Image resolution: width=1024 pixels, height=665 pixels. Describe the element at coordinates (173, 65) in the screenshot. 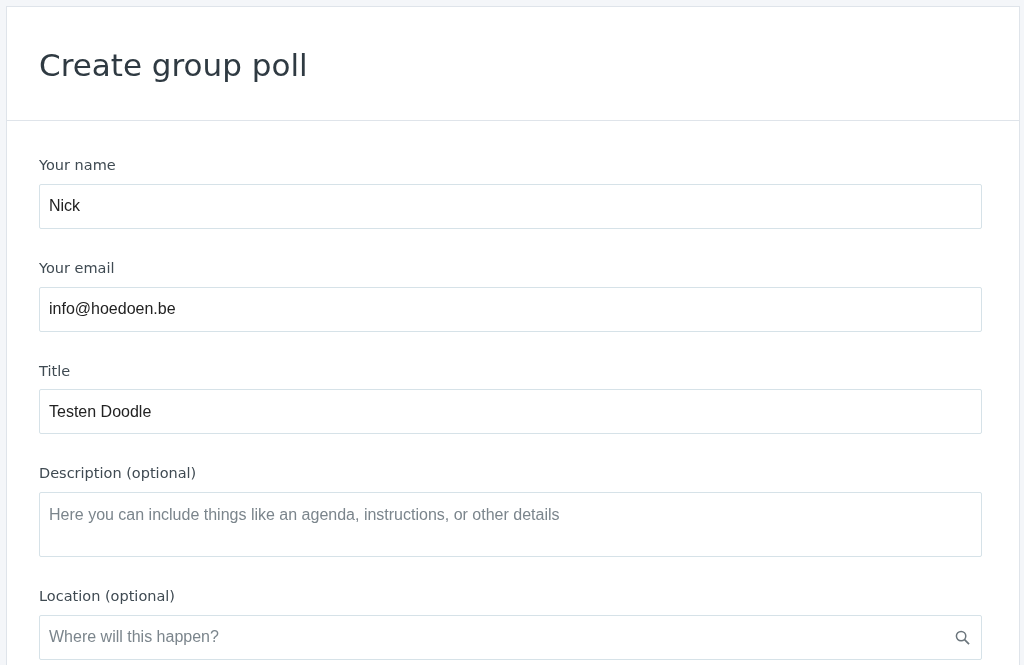

I see `page-title: Create group poll` at that location.